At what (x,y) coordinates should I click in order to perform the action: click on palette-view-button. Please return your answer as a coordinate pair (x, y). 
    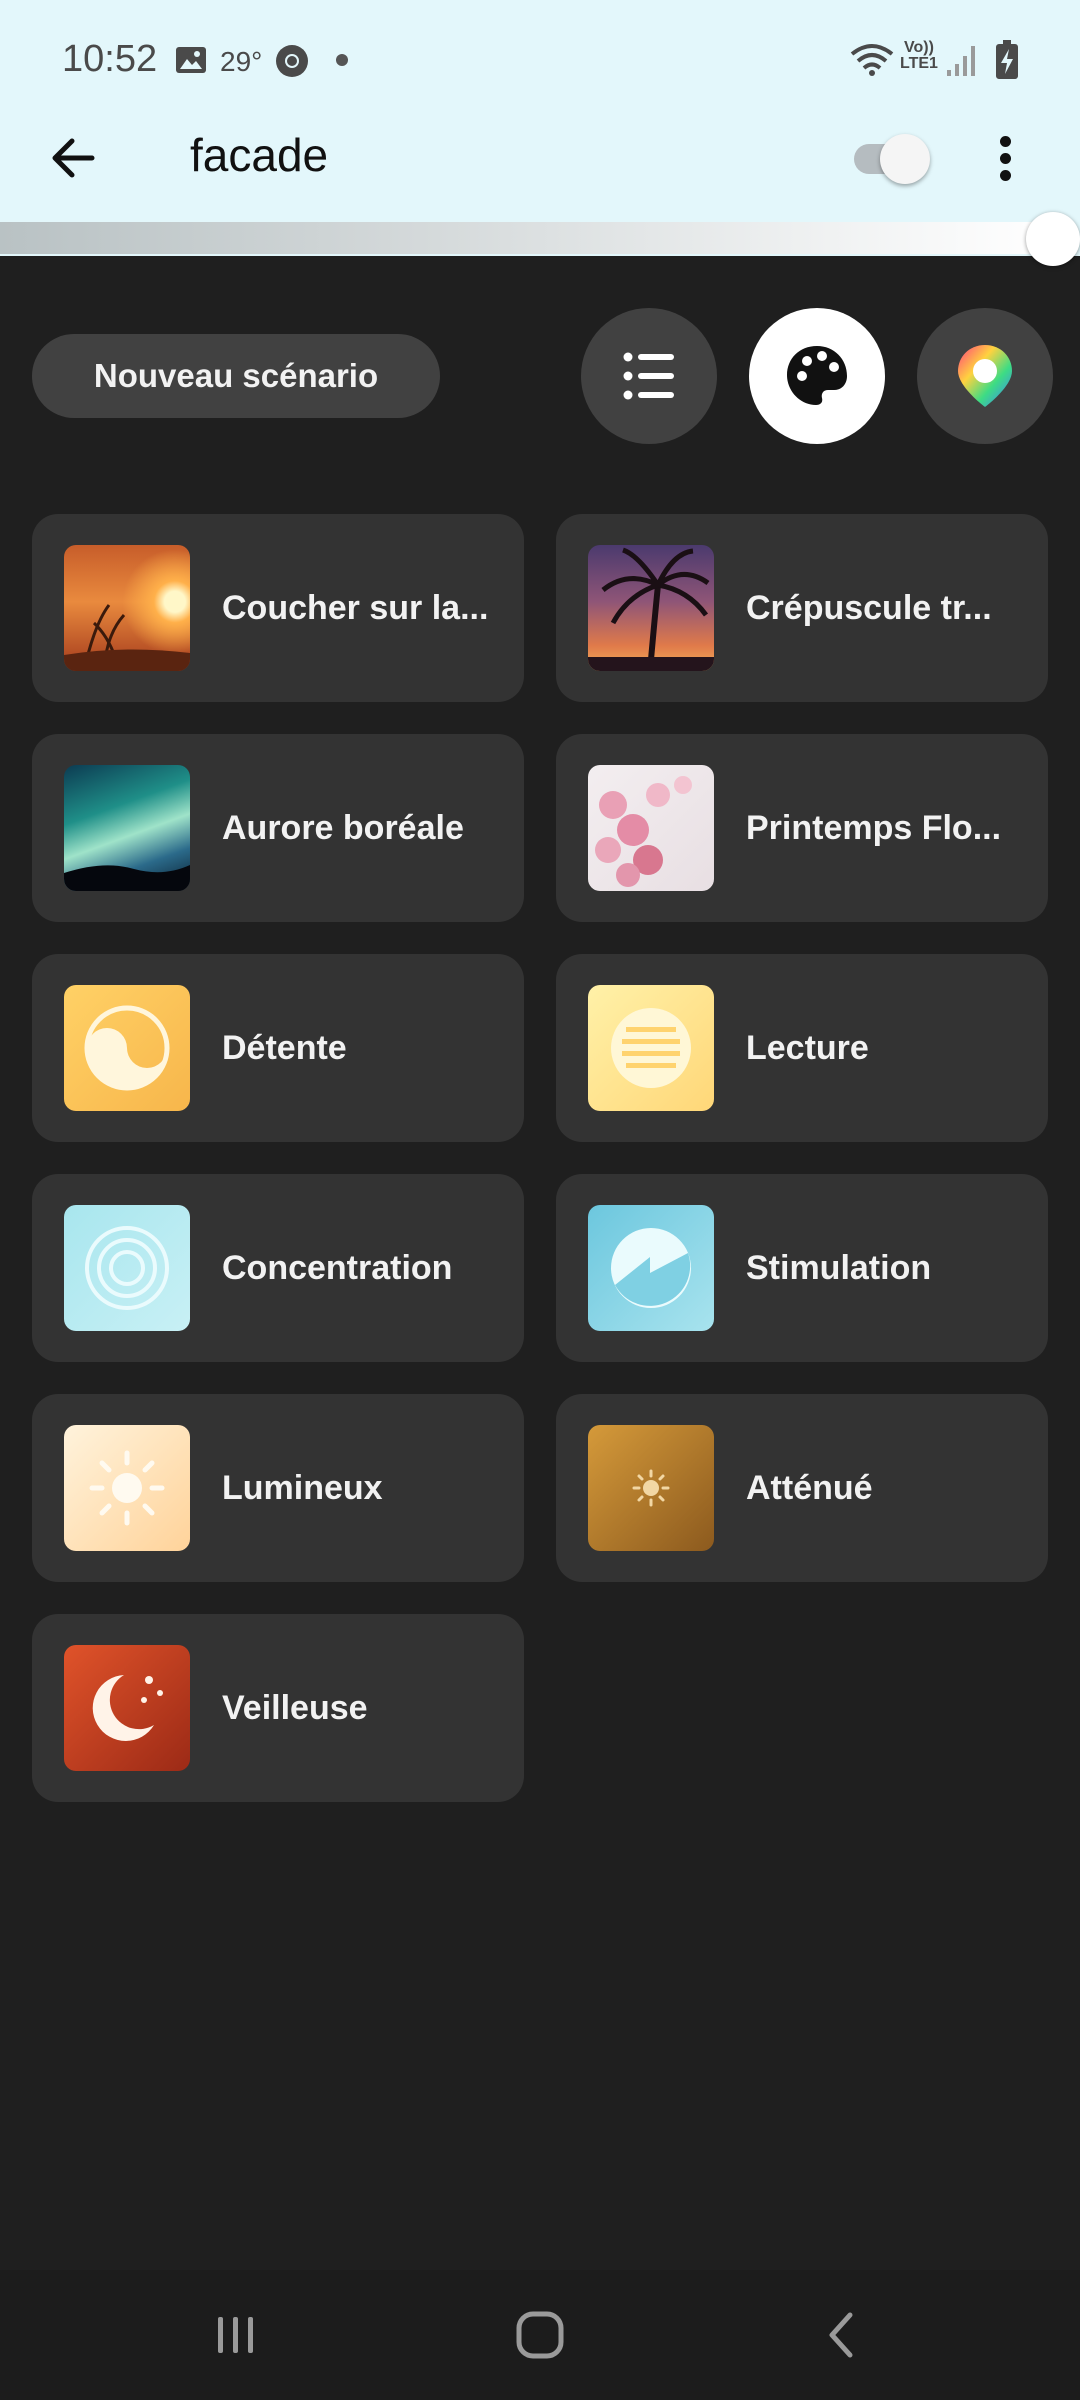
    Looking at the image, I should click on (817, 376).